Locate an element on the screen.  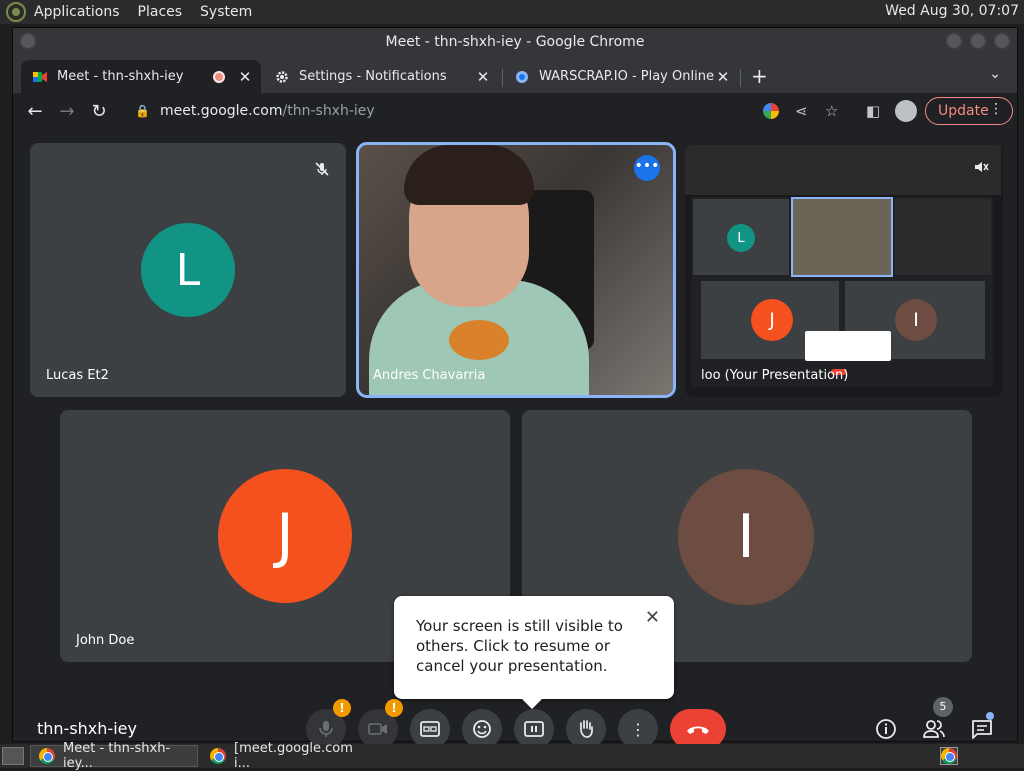
presentation-mini-meet: L J I is located at coordinates (842, 292).